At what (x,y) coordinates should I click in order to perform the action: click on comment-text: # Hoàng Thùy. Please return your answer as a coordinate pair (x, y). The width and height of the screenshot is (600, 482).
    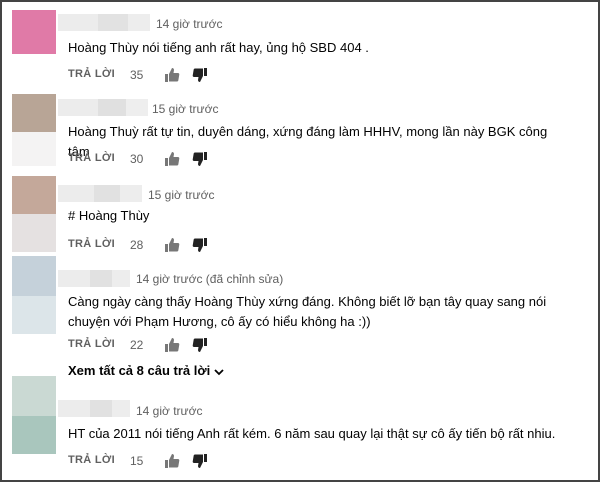
    Looking at the image, I should click on (109, 215).